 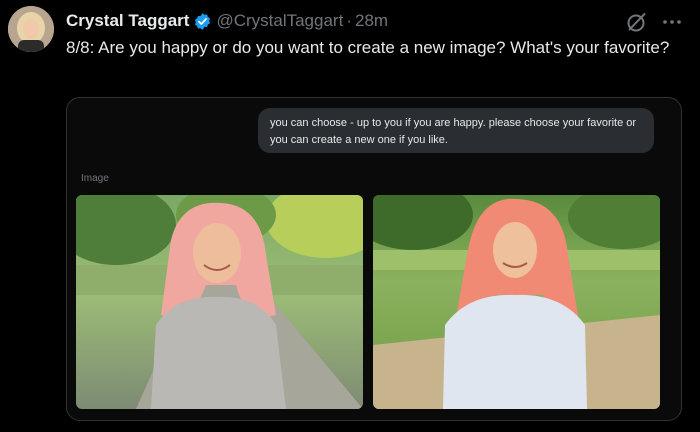 What do you see at coordinates (202, 21) in the screenshot?
I see `verified-badge-icon` at bounding box center [202, 21].